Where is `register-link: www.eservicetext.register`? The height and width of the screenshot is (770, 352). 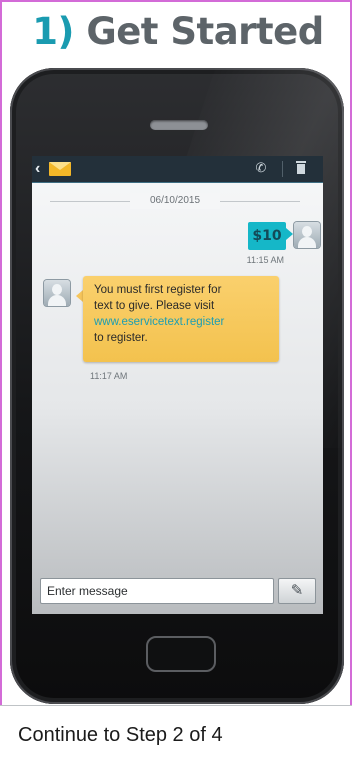
register-link: www.eservicetext.register is located at coordinates (159, 322).